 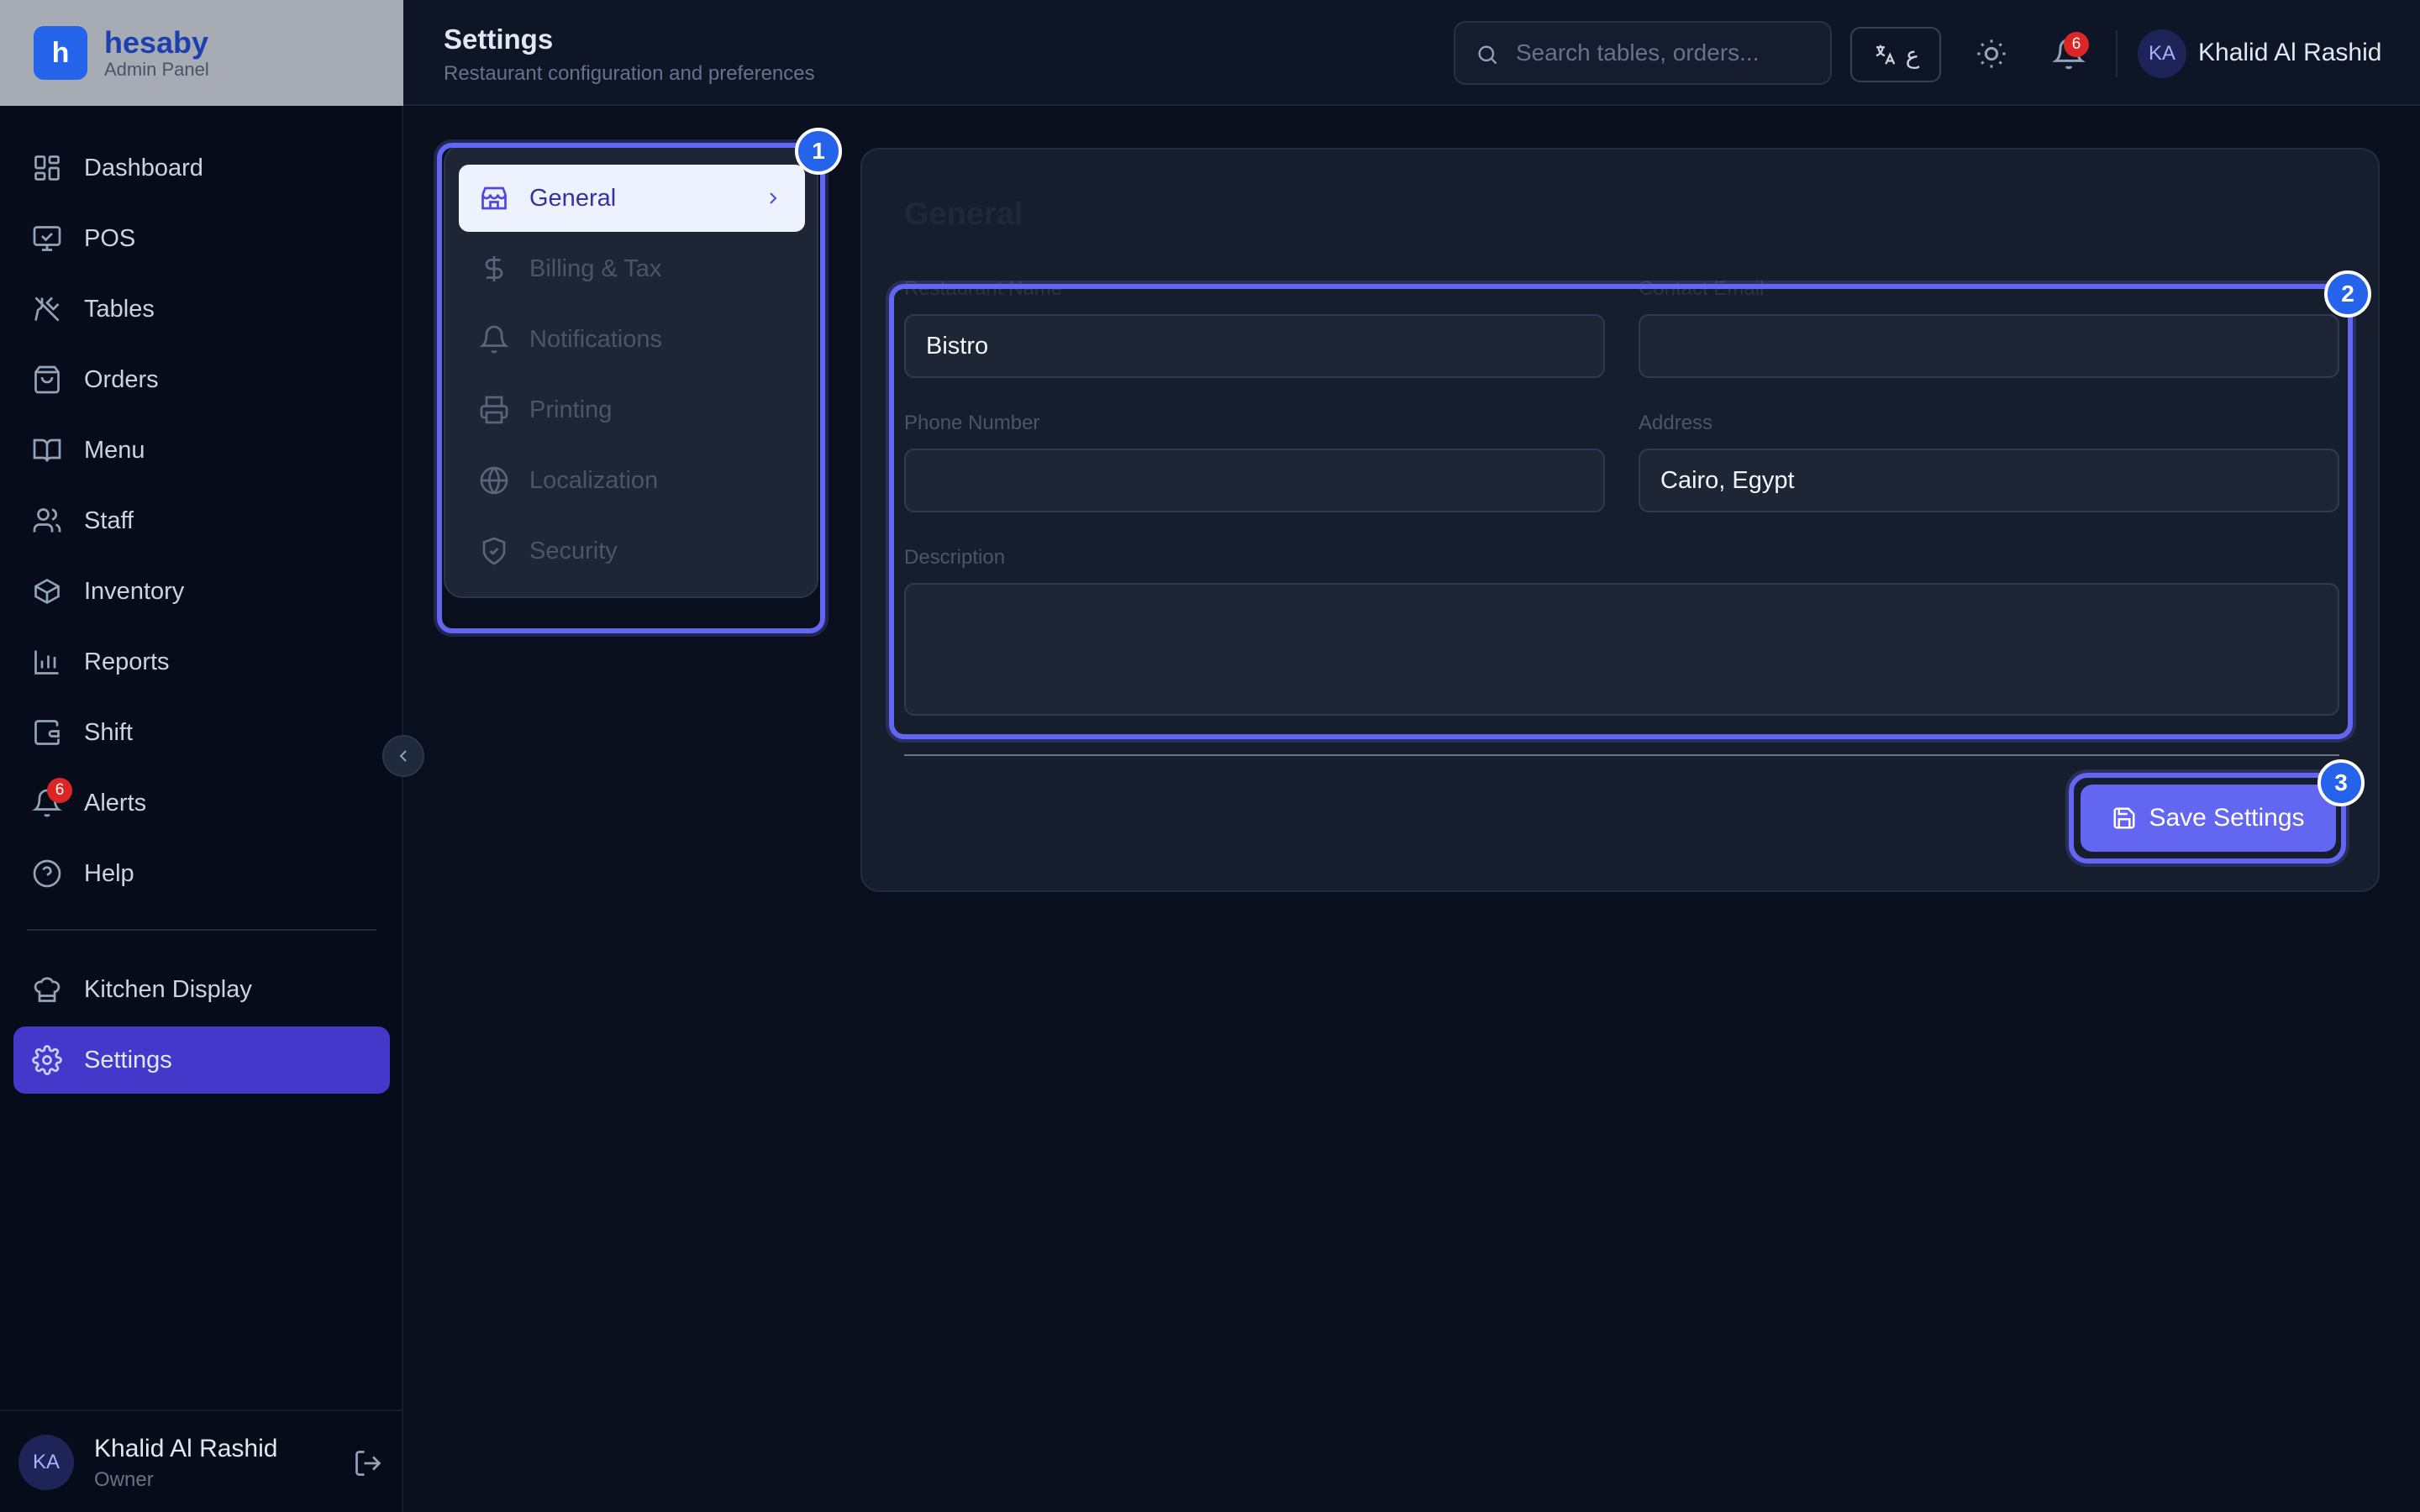 I want to click on sidebar-item-label: Shift, so click(x=109, y=732).